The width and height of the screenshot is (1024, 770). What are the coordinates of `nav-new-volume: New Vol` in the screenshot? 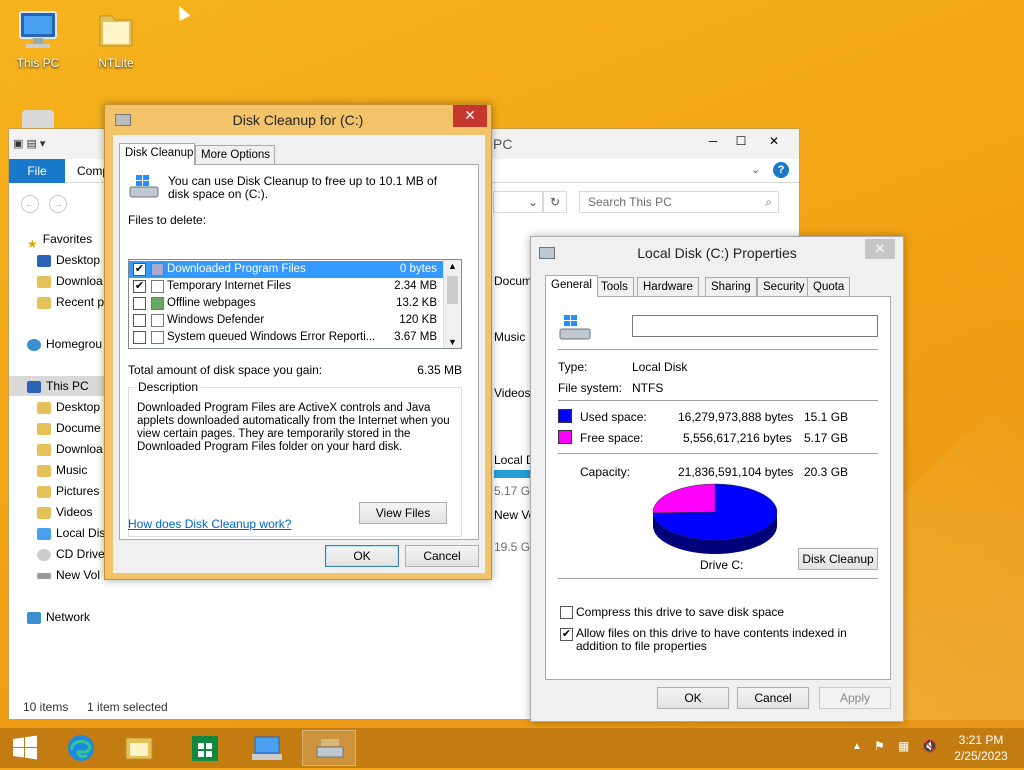 It's located at (68, 575).